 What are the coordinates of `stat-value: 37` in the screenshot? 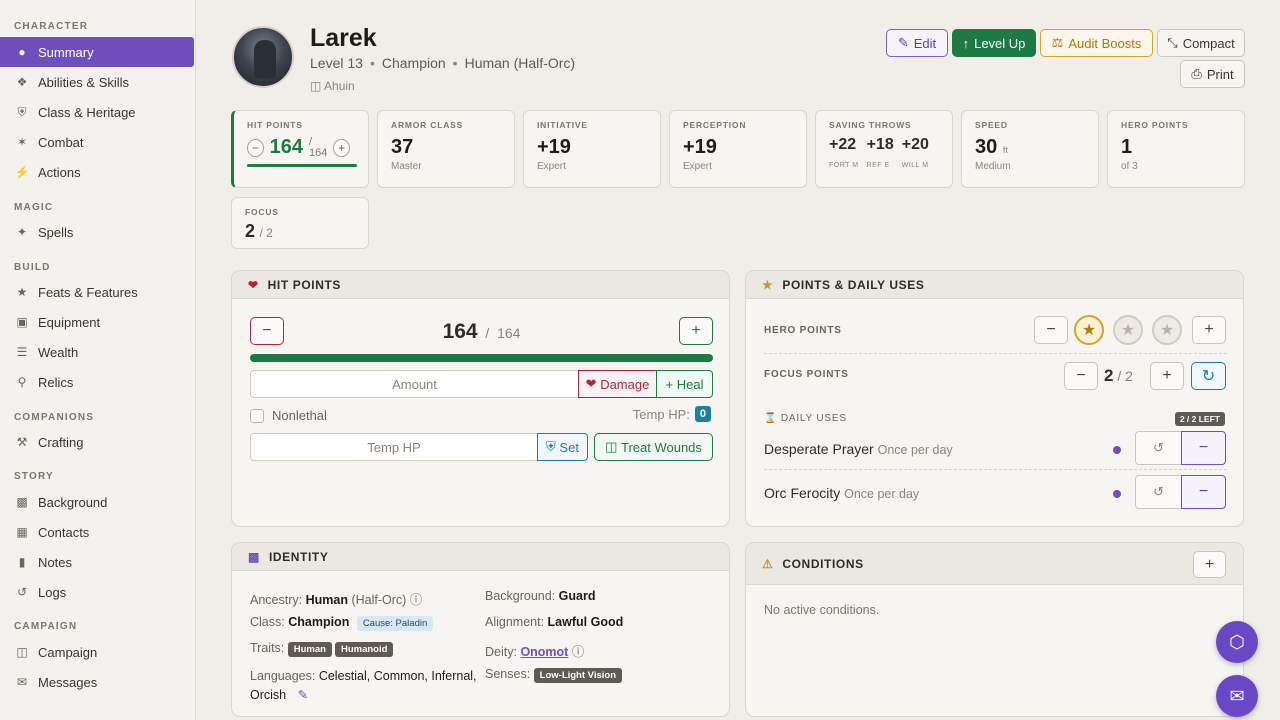 It's located at (402, 147).